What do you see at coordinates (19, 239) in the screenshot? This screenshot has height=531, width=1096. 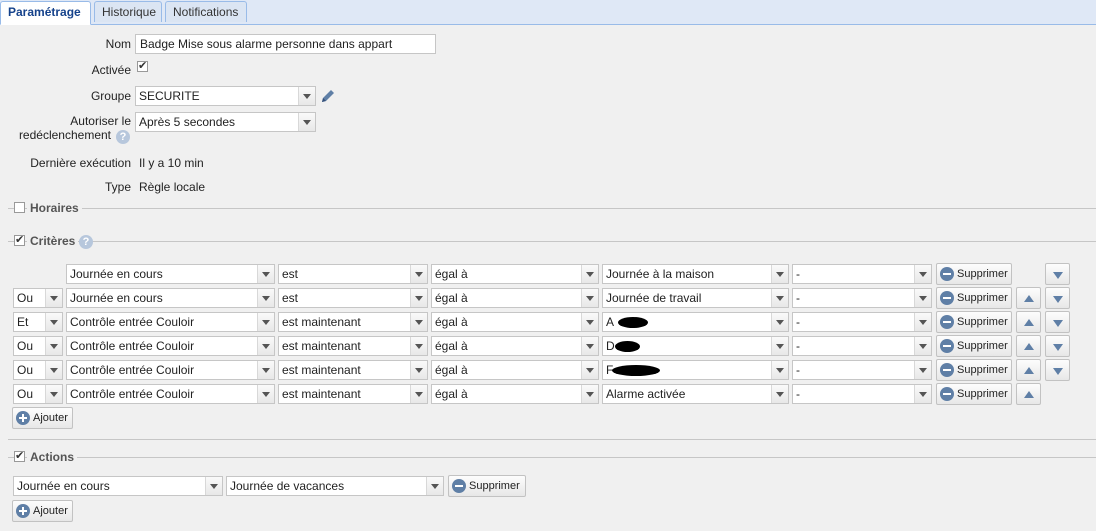 I see `criteres-checkbox` at bounding box center [19, 239].